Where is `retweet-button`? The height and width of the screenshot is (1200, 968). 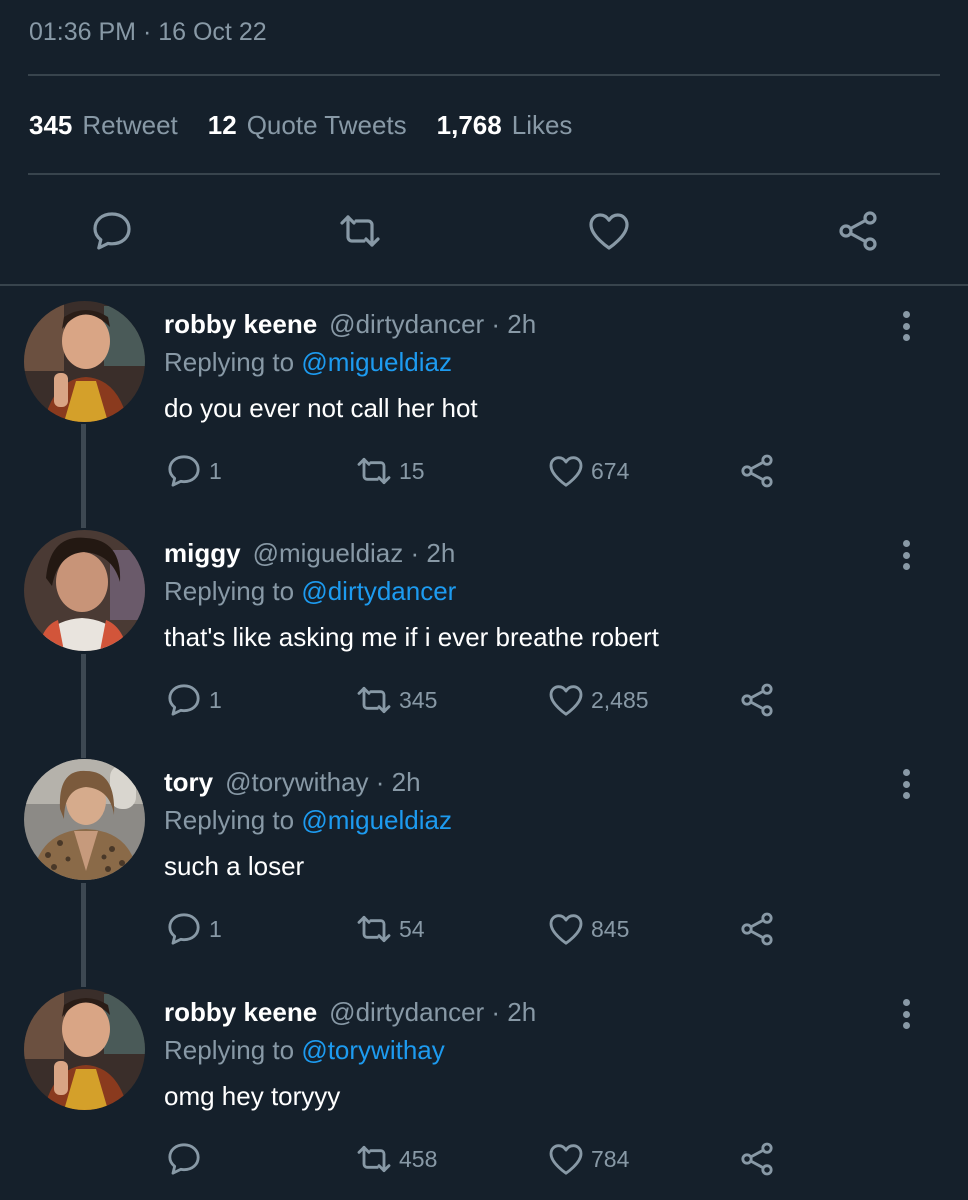
retweet-button is located at coordinates (360, 231).